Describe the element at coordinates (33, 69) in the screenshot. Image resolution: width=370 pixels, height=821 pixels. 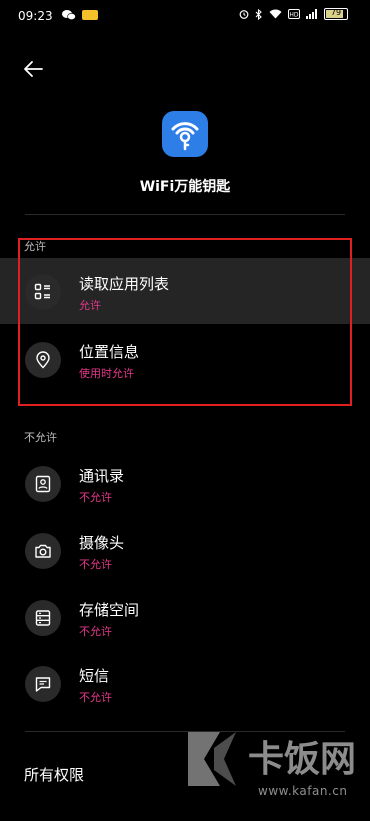
I see `back-arrow-icon` at that location.